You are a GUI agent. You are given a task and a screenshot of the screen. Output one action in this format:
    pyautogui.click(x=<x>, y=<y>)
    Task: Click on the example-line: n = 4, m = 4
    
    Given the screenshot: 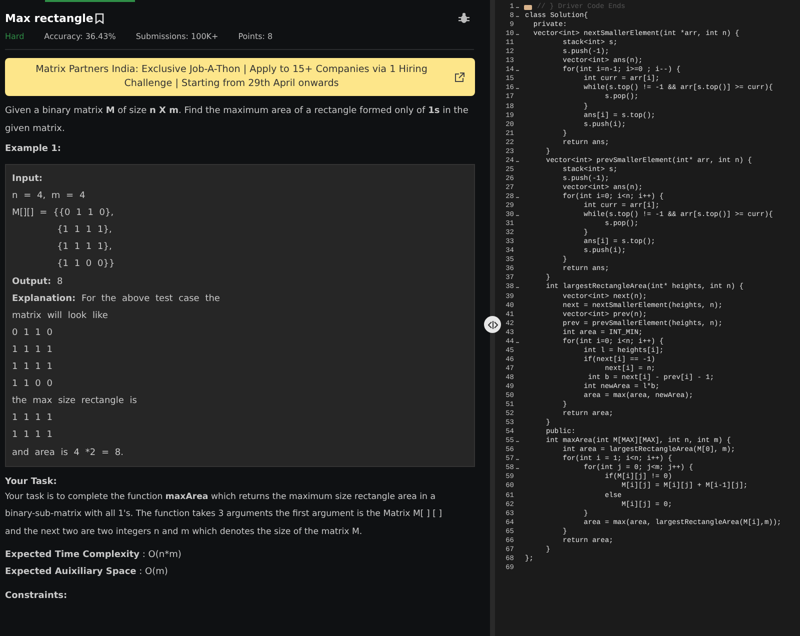 What is the action you would take?
    pyautogui.click(x=49, y=197)
    